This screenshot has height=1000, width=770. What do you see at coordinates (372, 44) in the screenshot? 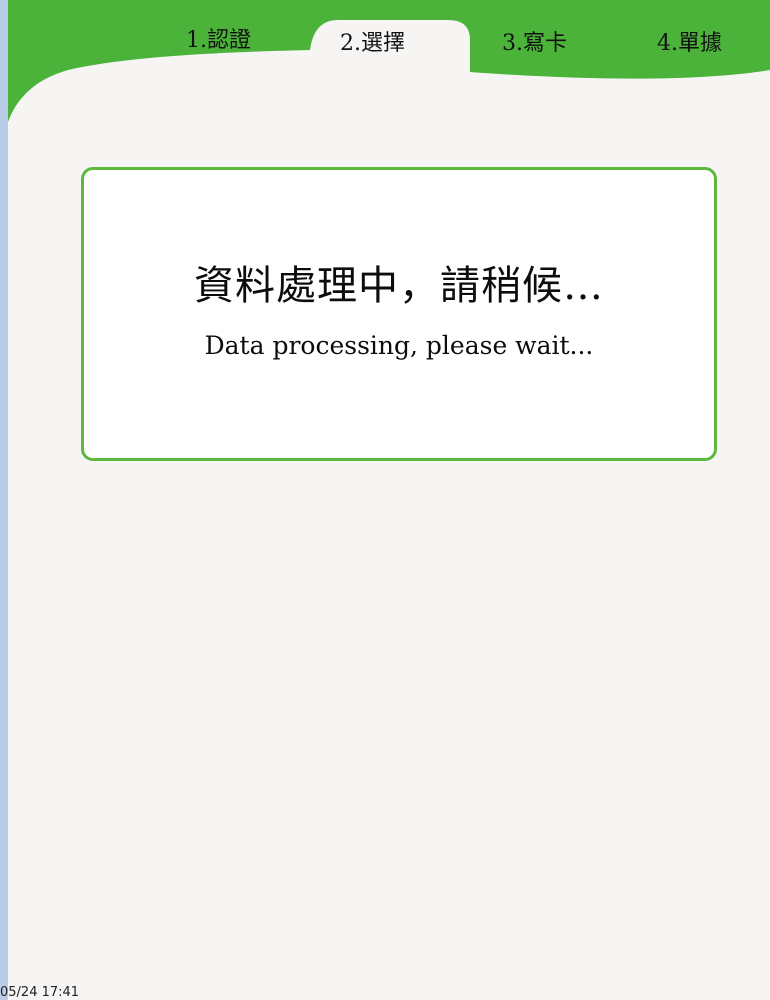
I see `step-tab-select-active: 2.選擇` at bounding box center [372, 44].